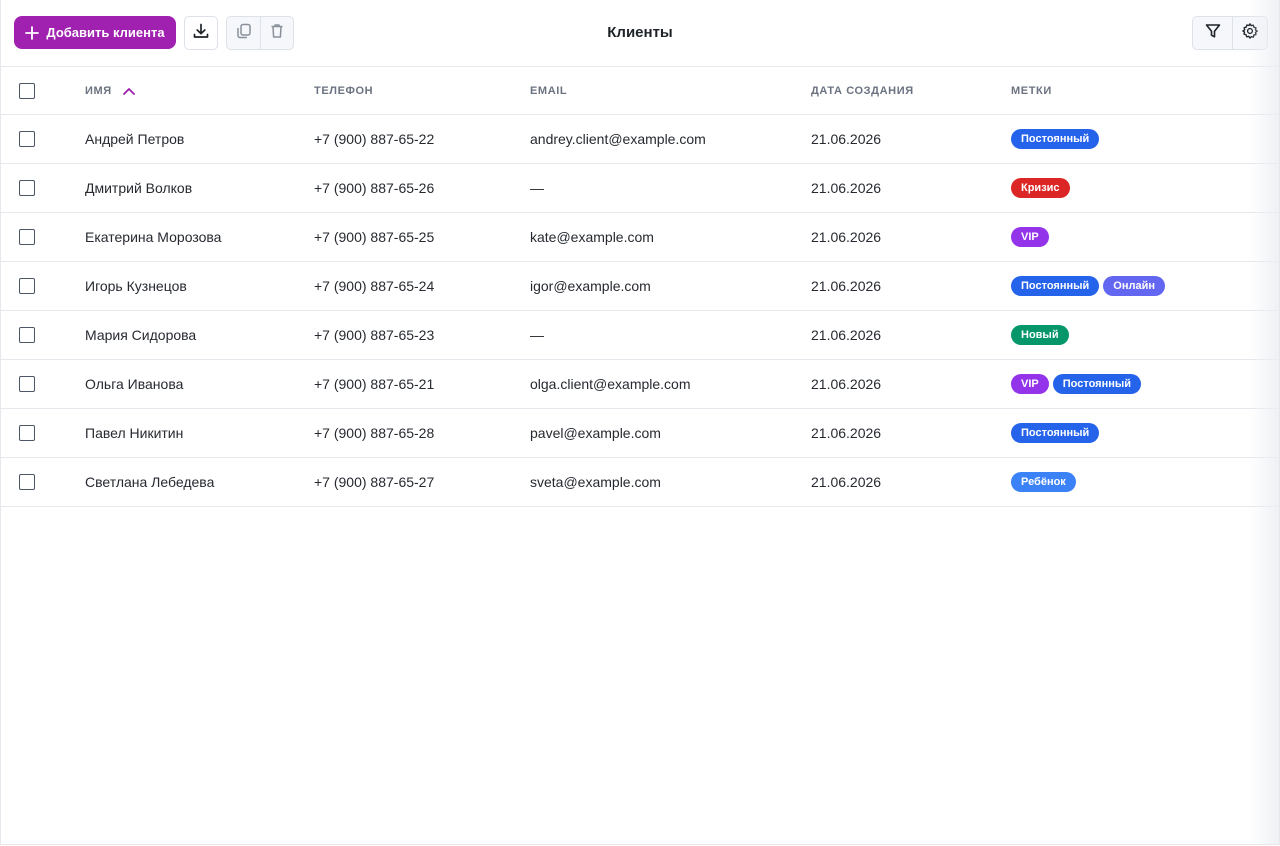 This screenshot has height=846, width=1280. I want to click on column-header-date: Дата создания, so click(862, 90).